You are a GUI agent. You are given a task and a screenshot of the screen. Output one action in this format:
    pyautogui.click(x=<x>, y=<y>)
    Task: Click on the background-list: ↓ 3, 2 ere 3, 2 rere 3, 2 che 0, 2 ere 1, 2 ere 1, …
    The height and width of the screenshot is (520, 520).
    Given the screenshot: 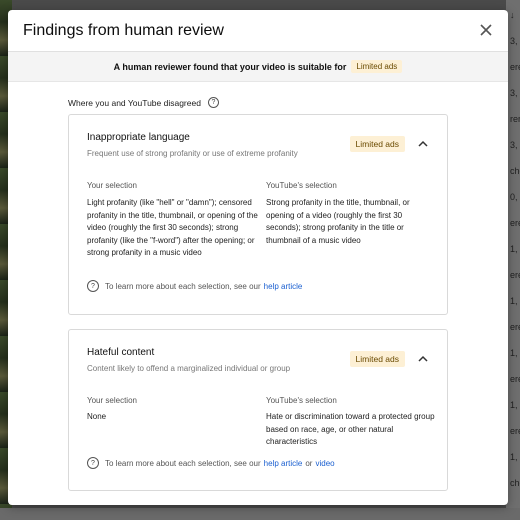 What is the action you would take?
    pyautogui.click(x=513, y=260)
    